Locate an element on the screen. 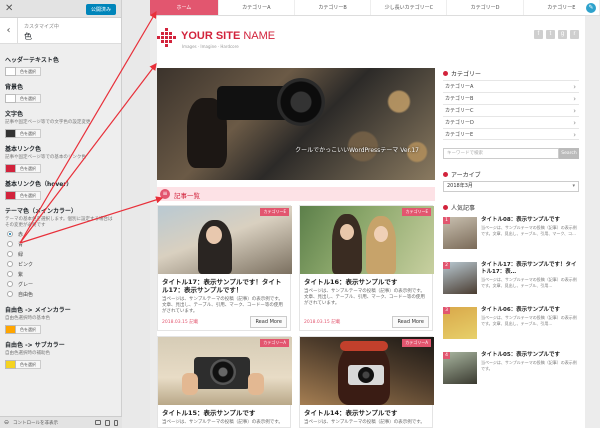  post-title: タイトル15：表示サンプルです is located at coordinates (224, 411).